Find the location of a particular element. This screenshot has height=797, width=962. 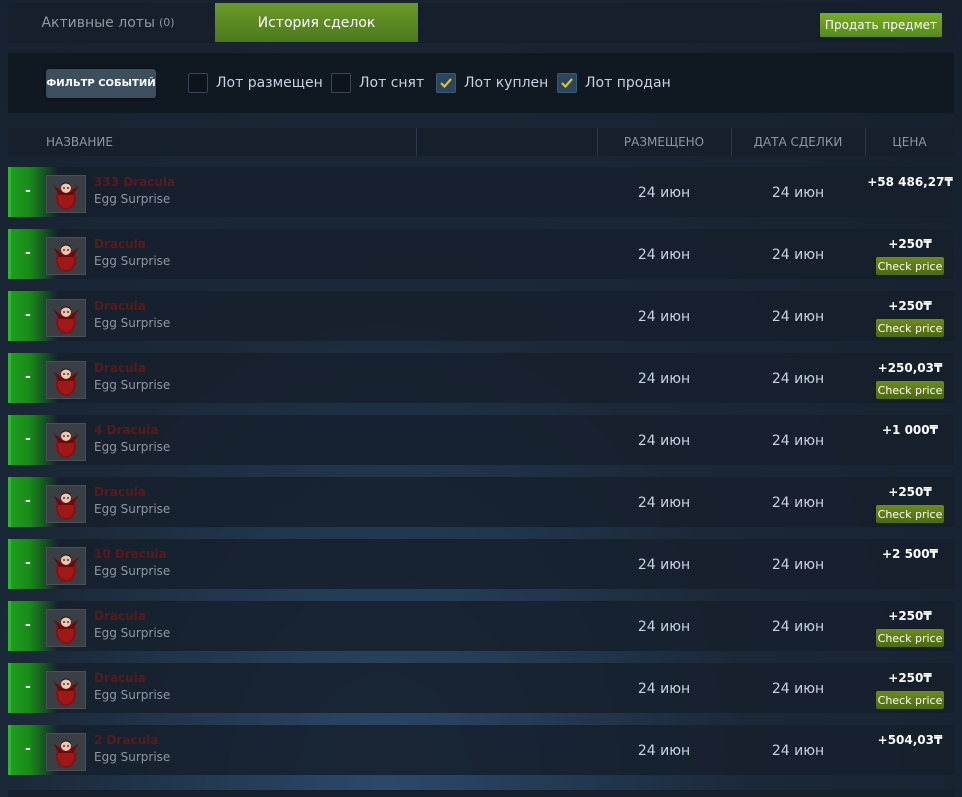

item-price: +2 500₸ is located at coordinates (910, 554).